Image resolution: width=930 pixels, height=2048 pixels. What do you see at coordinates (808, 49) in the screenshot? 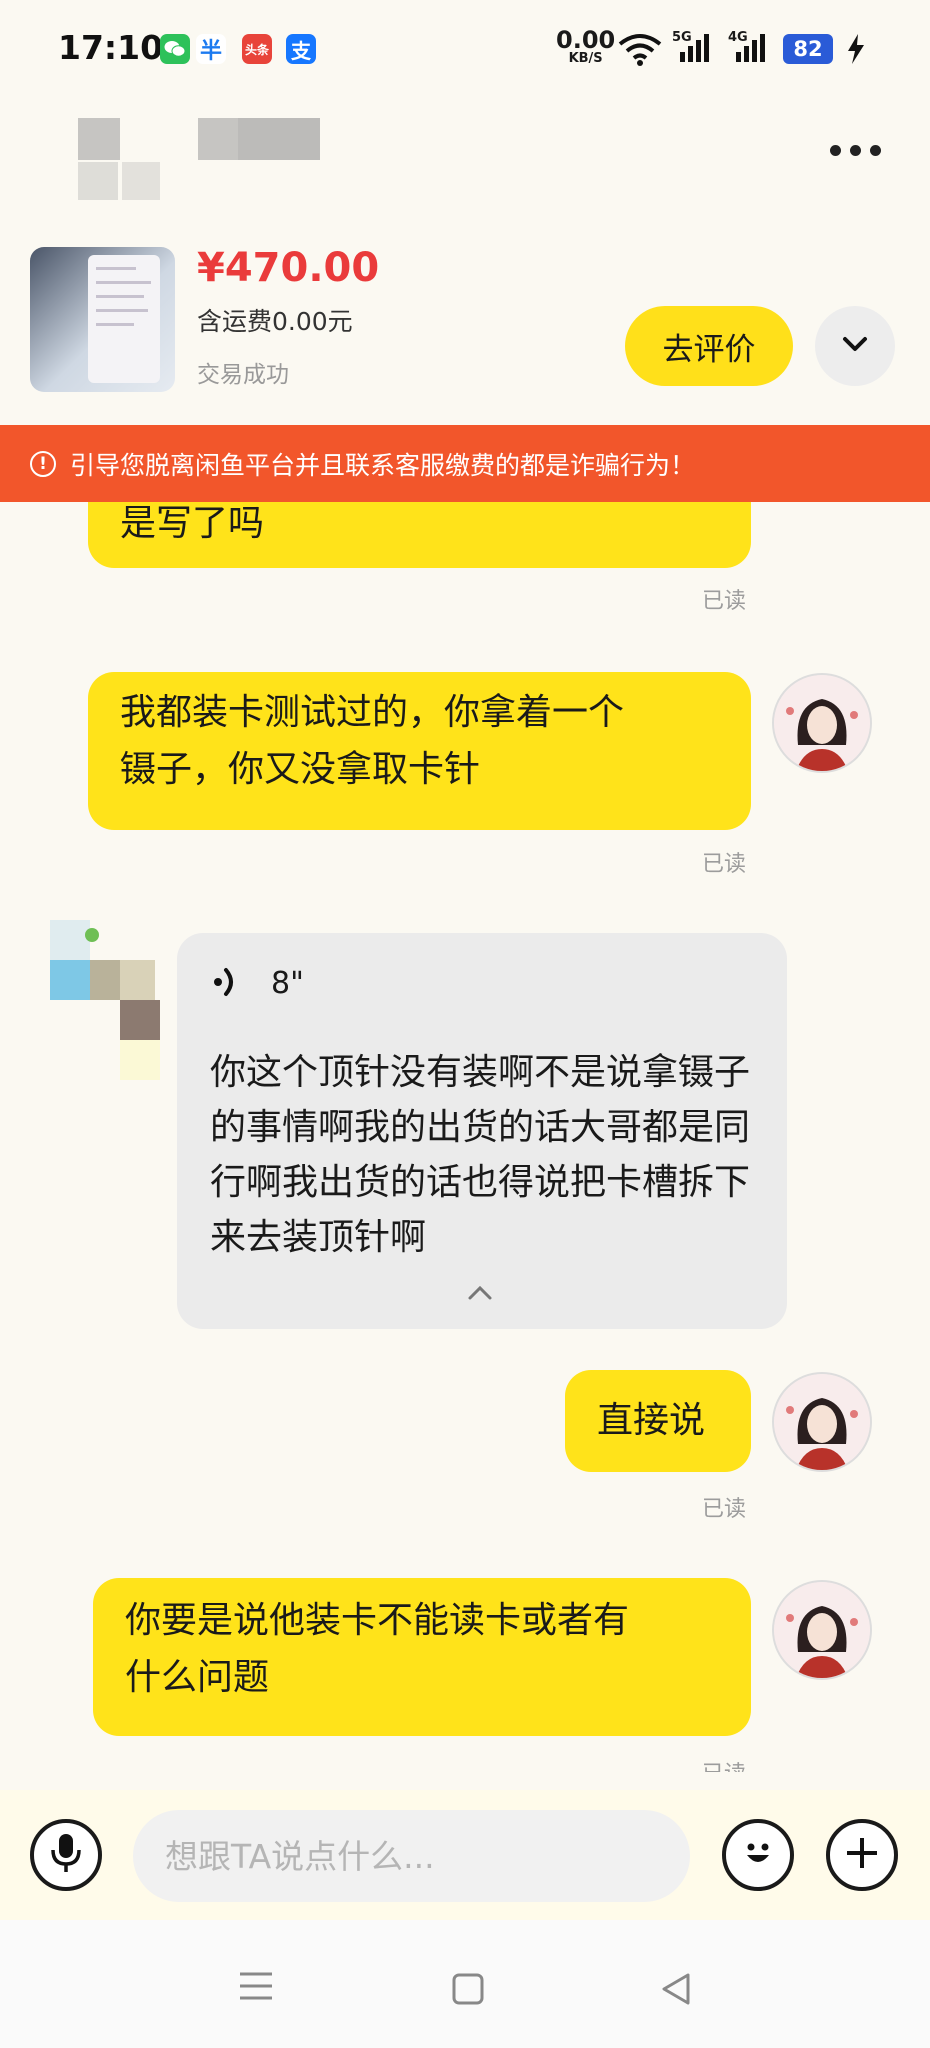
I see `battery-indicator: 82` at bounding box center [808, 49].